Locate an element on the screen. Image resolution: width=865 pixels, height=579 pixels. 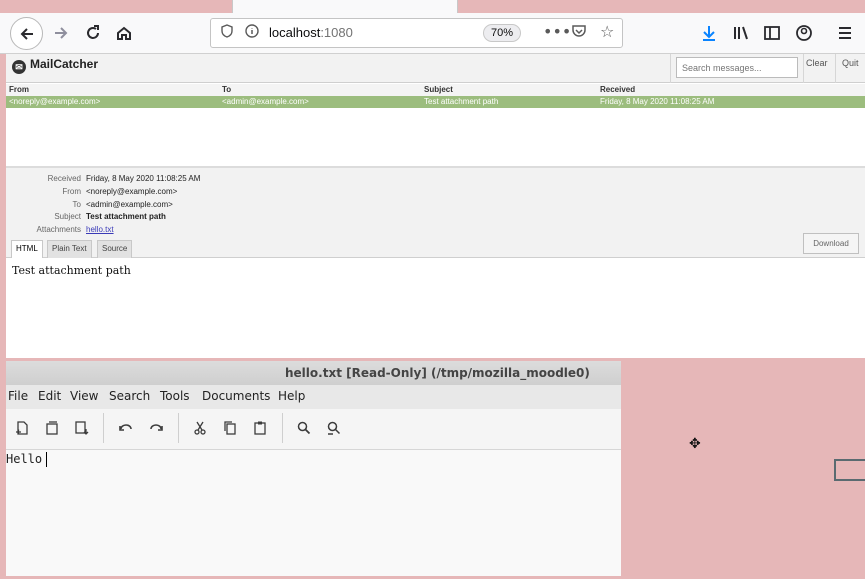
download-arrow-icon is located at coordinates (709, 33).